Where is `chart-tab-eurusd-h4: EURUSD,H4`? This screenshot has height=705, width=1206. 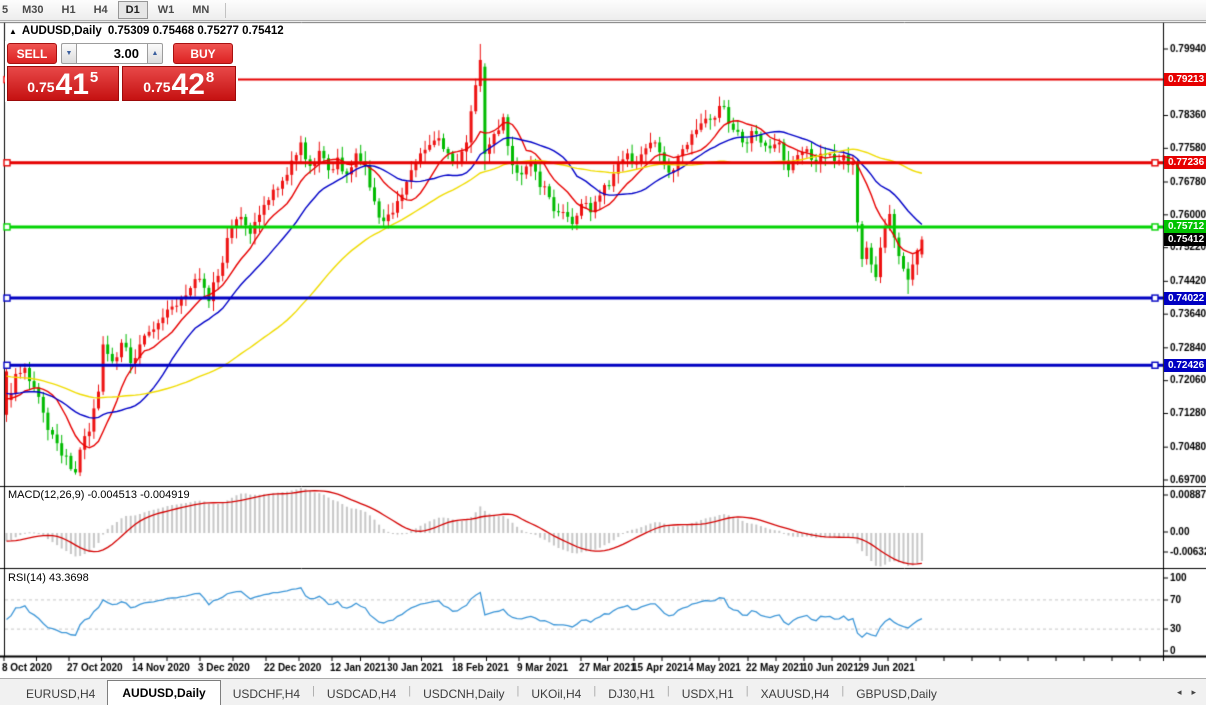 chart-tab-eurusd-h4: EURUSD,H4 is located at coordinates (60, 694).